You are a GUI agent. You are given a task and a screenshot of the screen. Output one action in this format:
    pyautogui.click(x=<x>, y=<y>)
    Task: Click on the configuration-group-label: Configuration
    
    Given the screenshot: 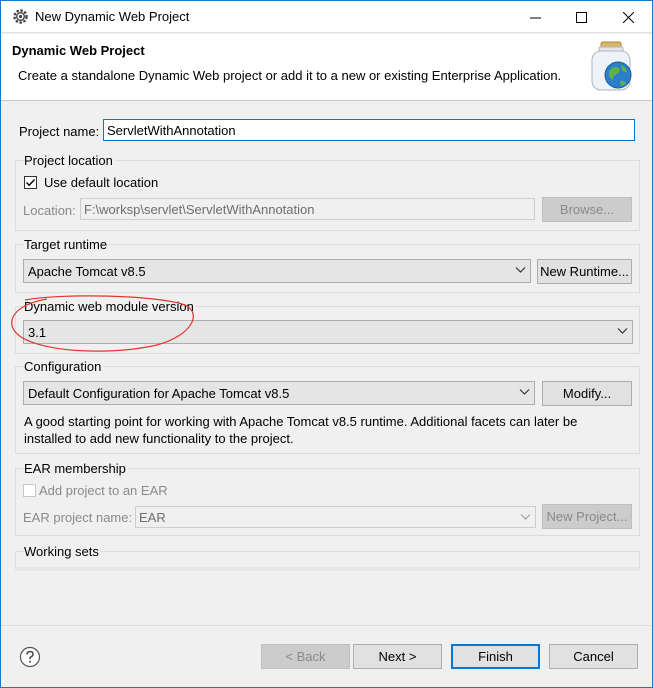 What is the action you would take?
    pyautogui.click(x=64, y=366)
    